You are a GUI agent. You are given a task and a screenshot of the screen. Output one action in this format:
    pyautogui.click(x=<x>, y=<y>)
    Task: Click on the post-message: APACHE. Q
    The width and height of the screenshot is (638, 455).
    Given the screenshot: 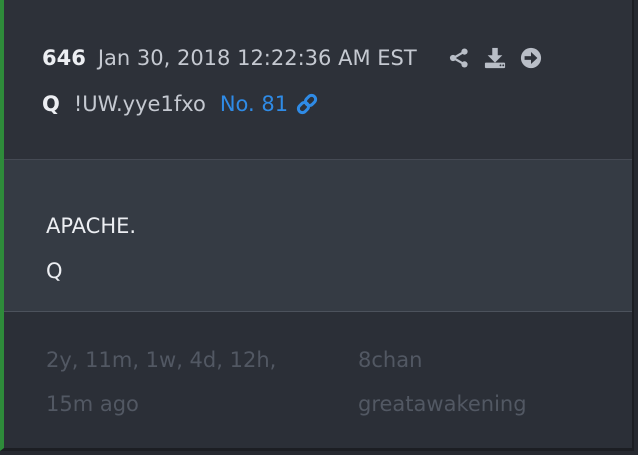 What is the action you would take?
    pyautogui.click(x=91, y=249)
    